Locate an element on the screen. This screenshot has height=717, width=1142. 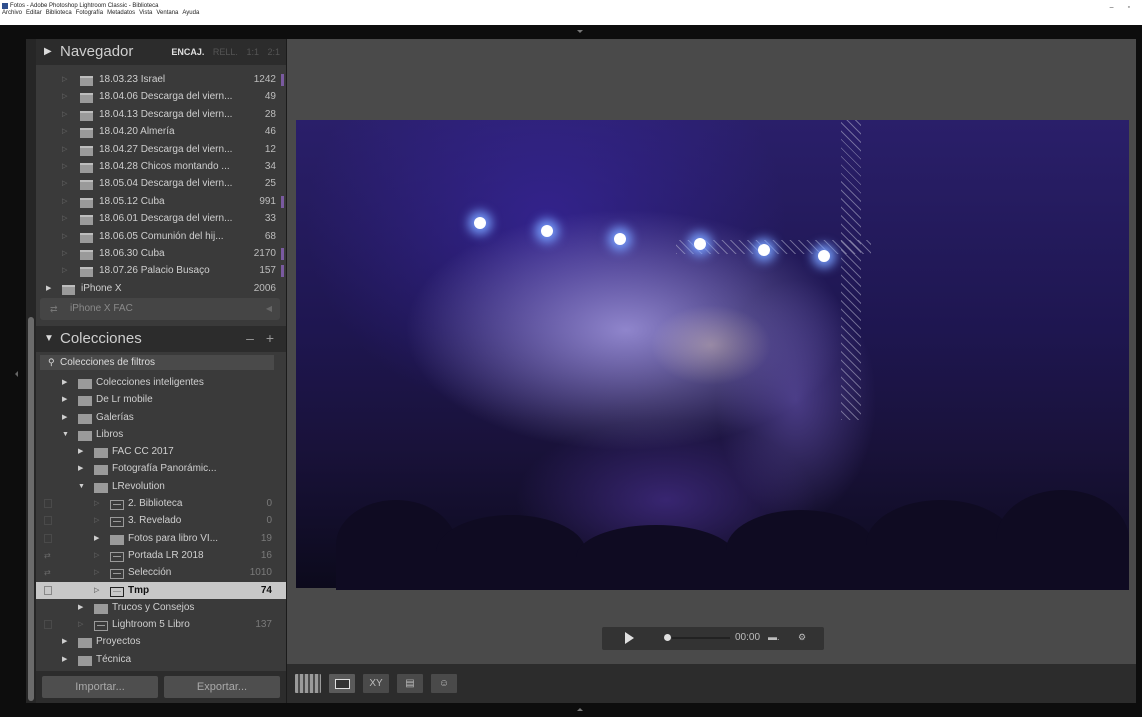
collection-set-row: ▶ Técnica is located at coordinates (161, 659).